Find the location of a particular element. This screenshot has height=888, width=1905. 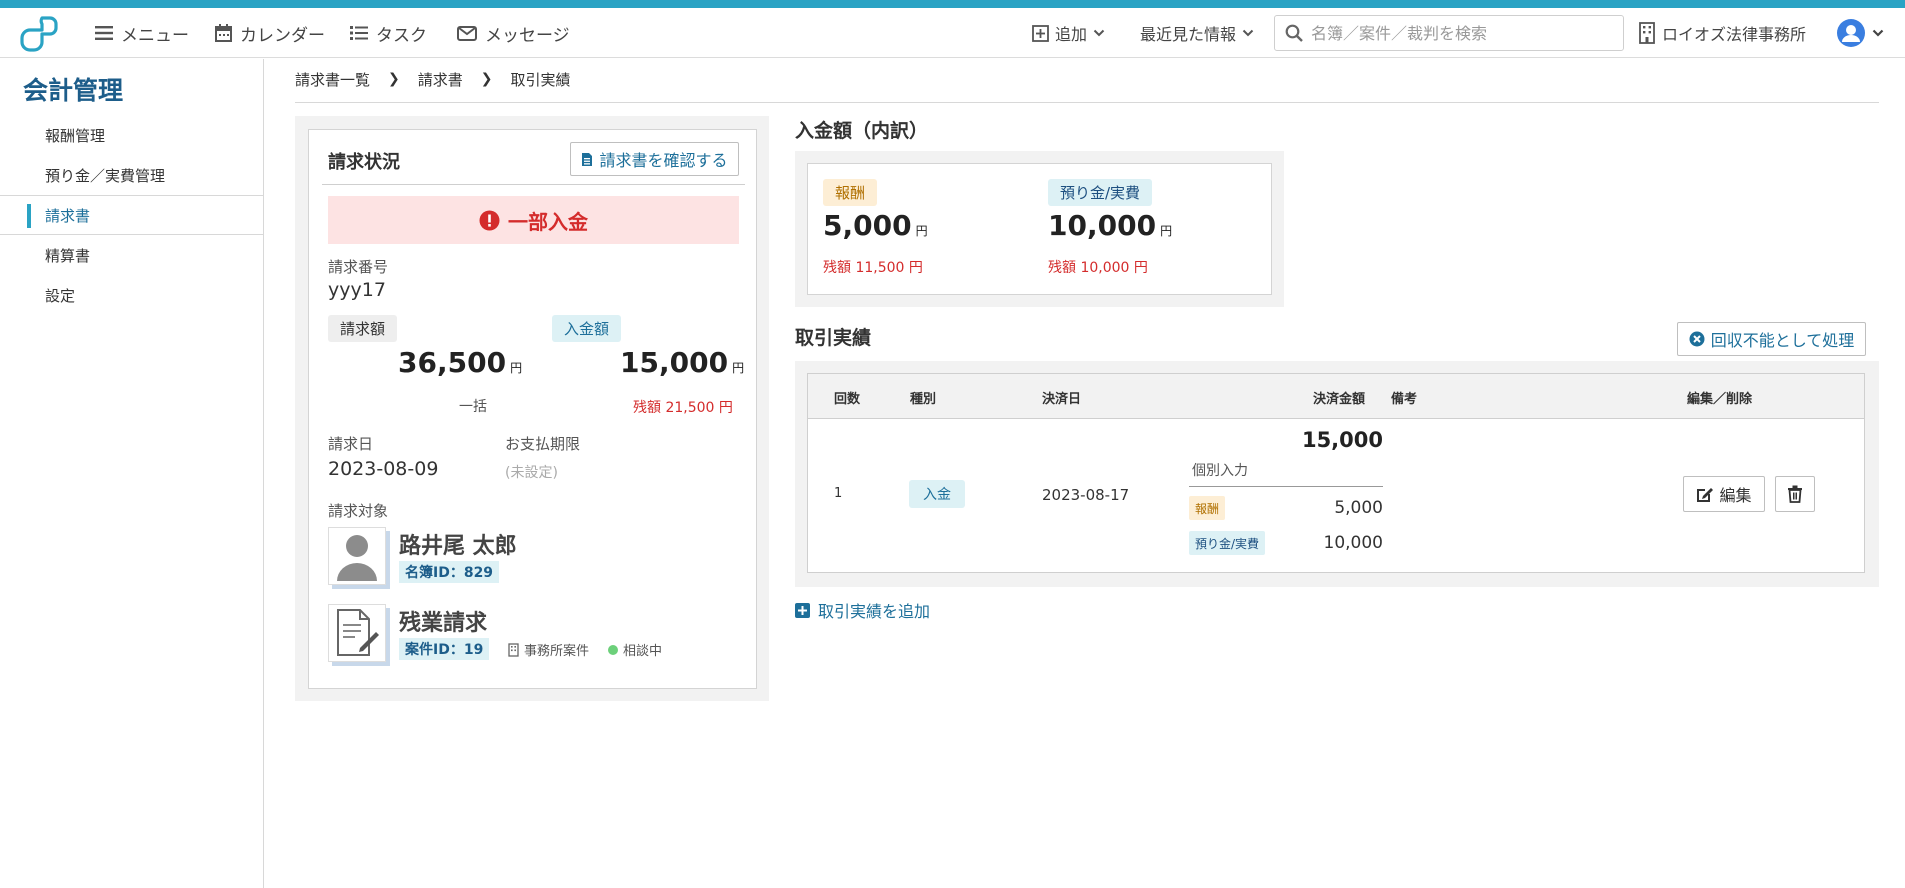

recent-dropdown: 最近見た情報 is located at coordinates (1197, 33).